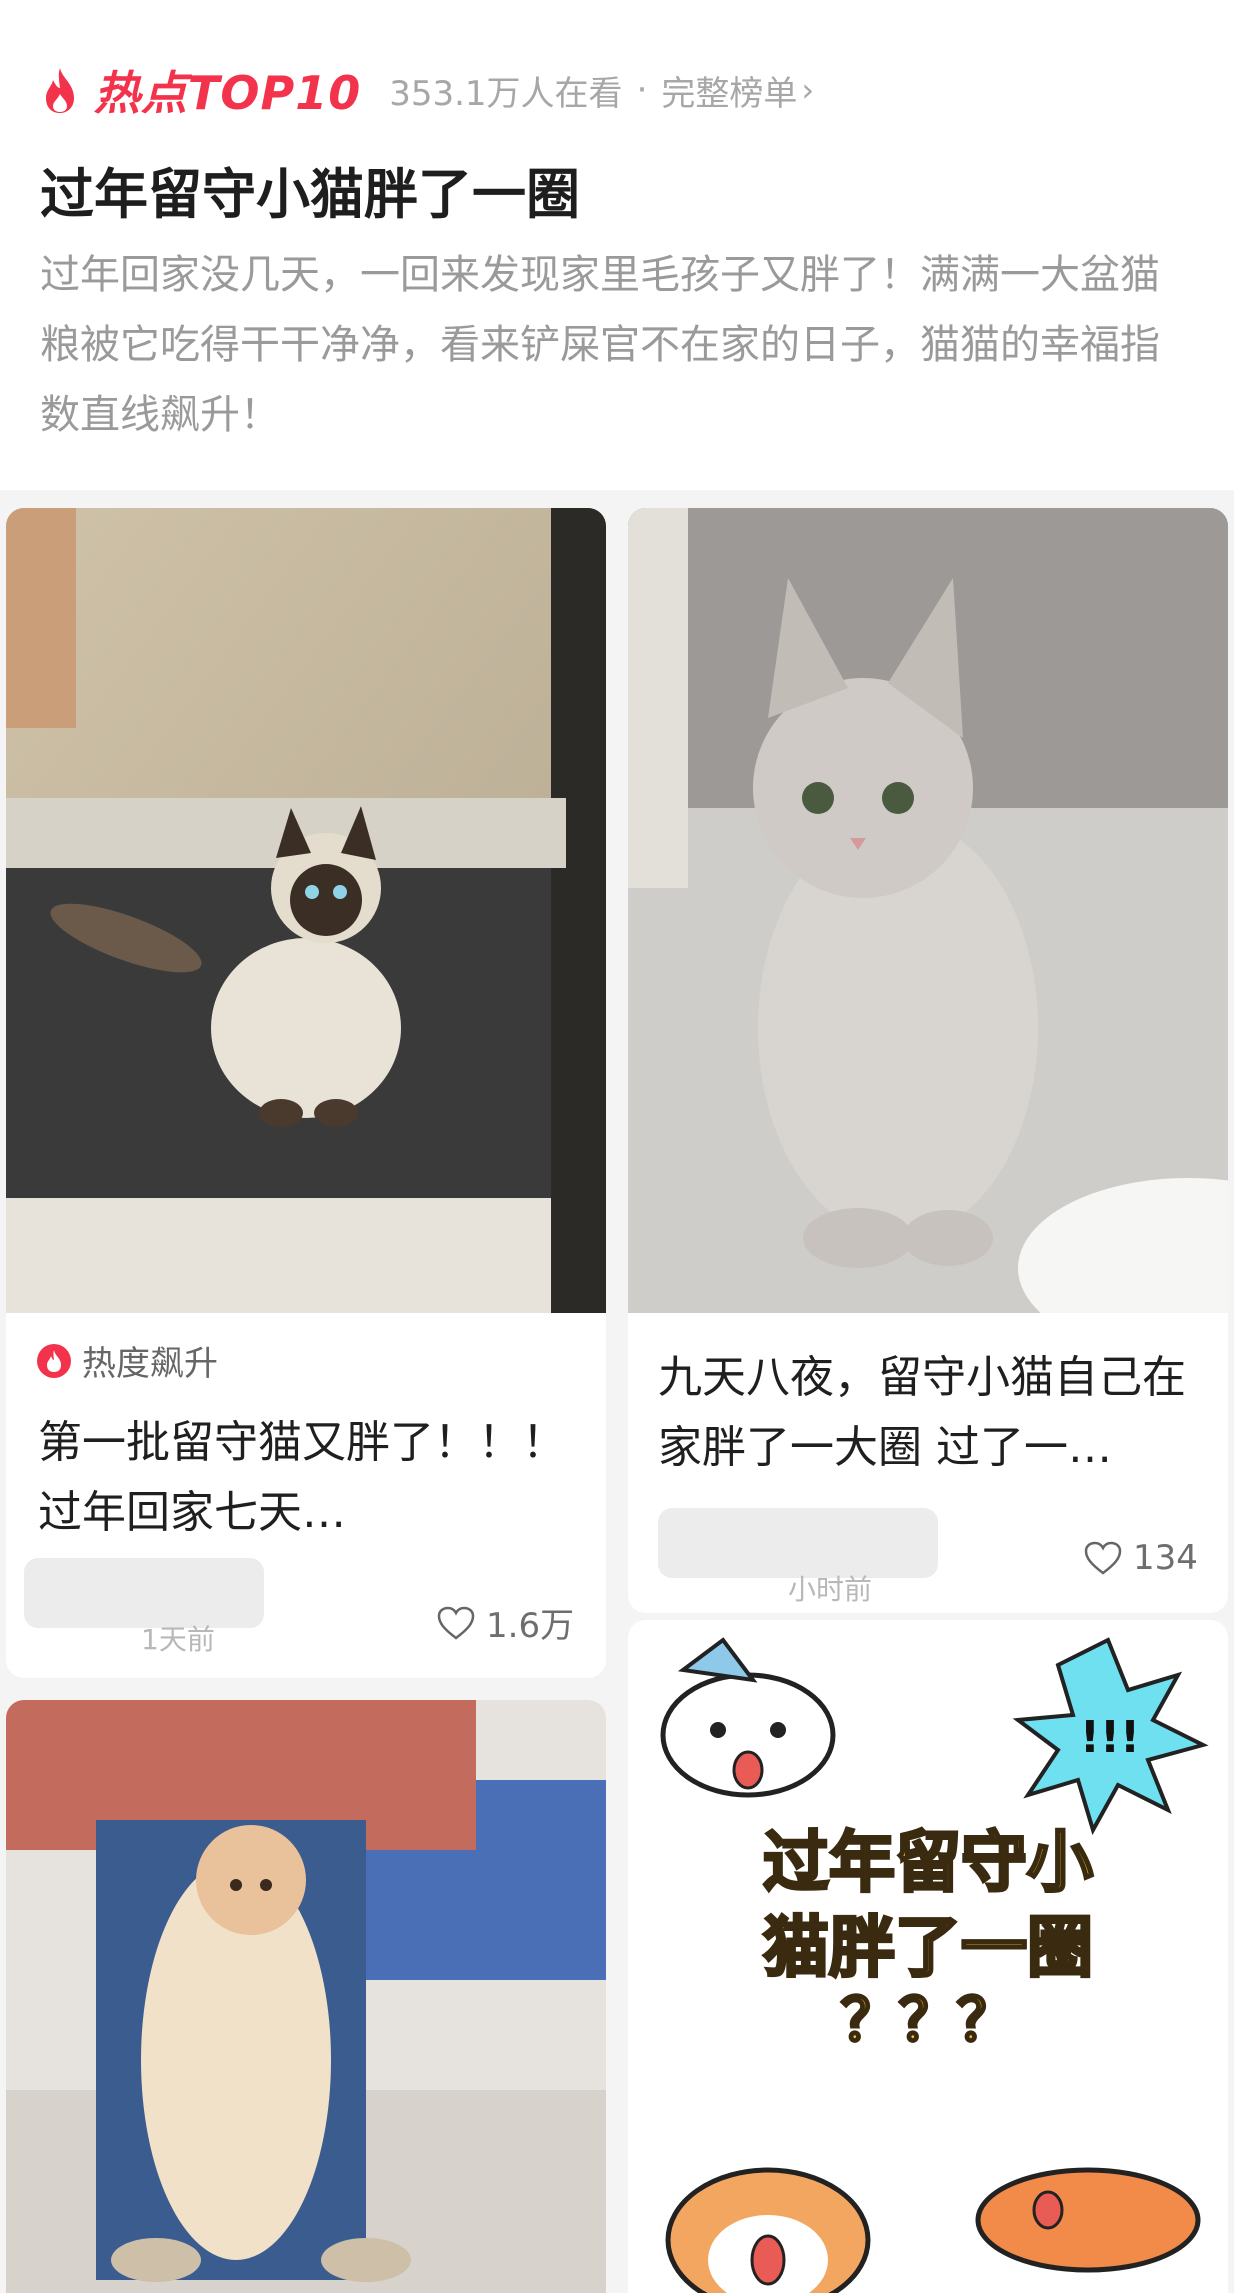 This screenshot has height=2293, width=1234. I want to click on post-time-2: 小时前, so click(830, 1589).